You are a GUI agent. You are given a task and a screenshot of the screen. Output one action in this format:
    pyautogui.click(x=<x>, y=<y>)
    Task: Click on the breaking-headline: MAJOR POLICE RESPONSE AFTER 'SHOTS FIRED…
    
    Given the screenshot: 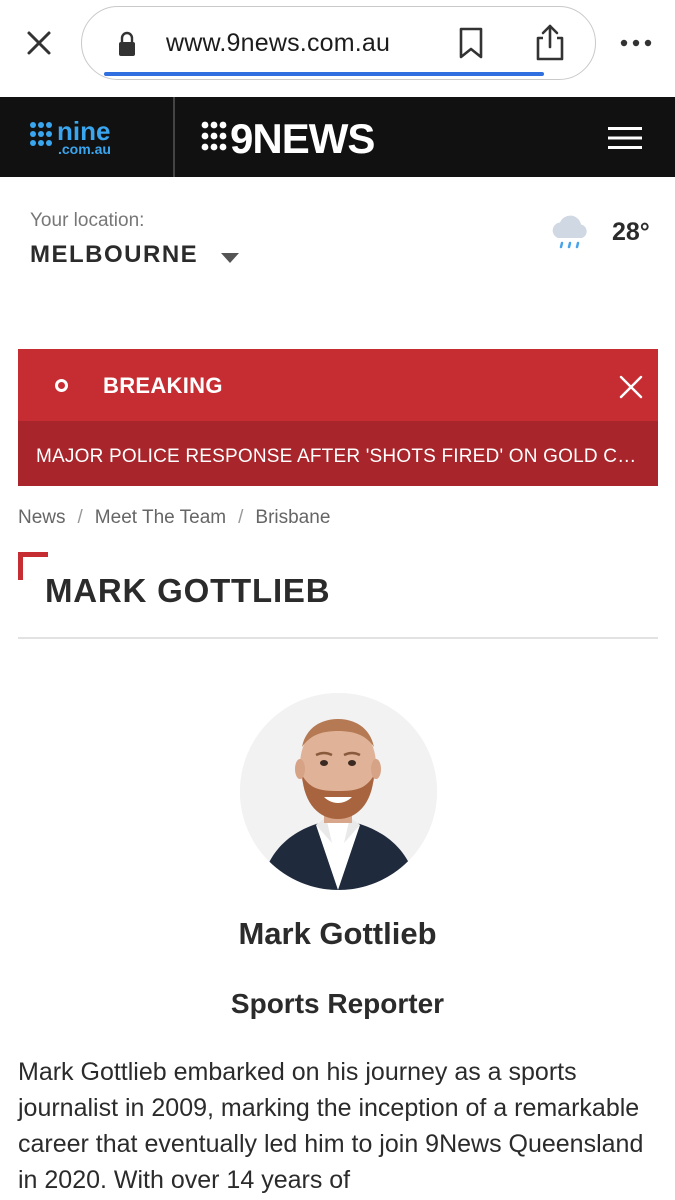 What is the action you would take?
    pyautogui.click(x=339, y=457)
    